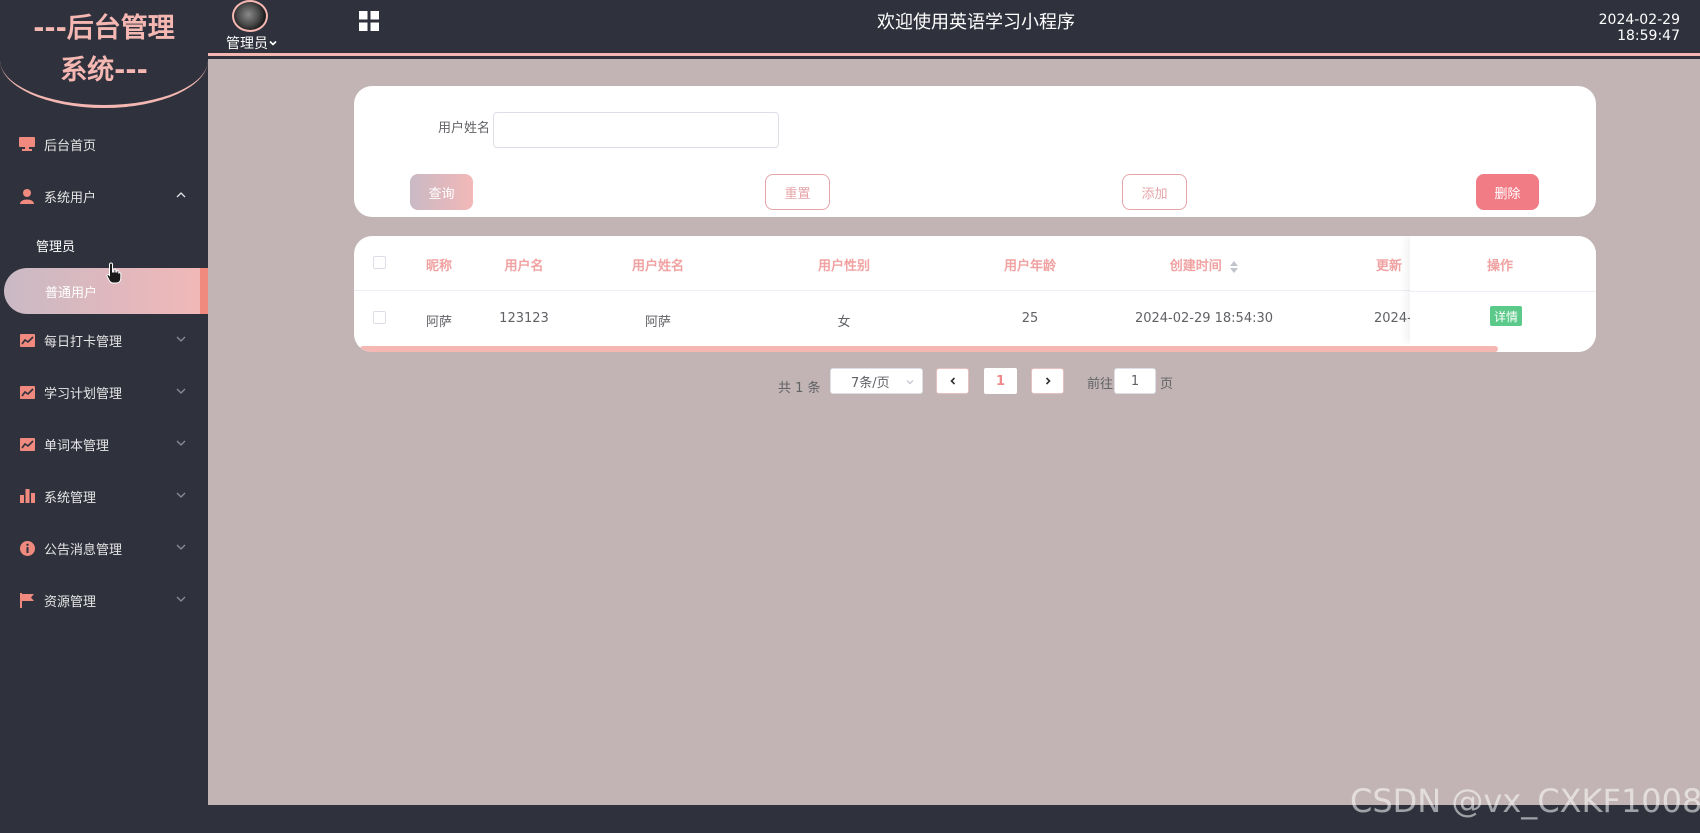 This screenshot has height=833, width=1700. Describe the element at coordinates (104, 196) in the screenshot. I see `sidebar-item-system-users: 系统用户` at that location.